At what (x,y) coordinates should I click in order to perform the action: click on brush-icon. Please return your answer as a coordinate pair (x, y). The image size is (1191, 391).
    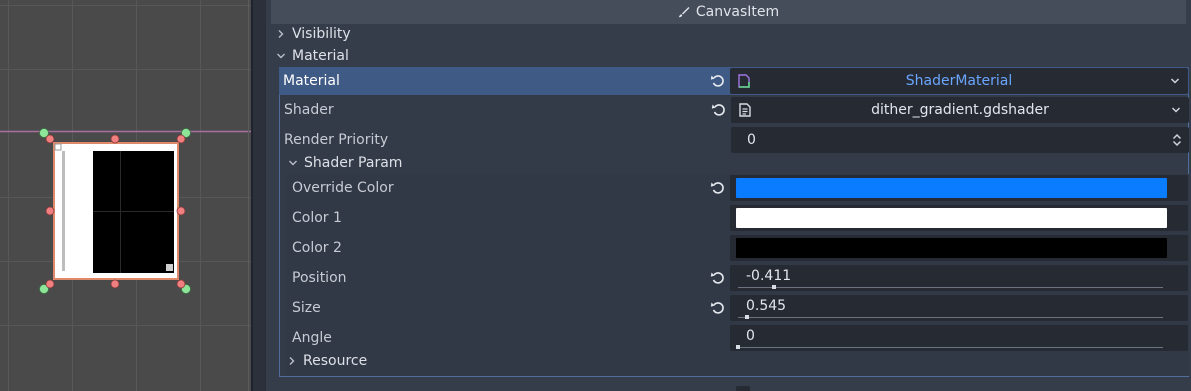
    Looking at the image, I should click on (684, 12).